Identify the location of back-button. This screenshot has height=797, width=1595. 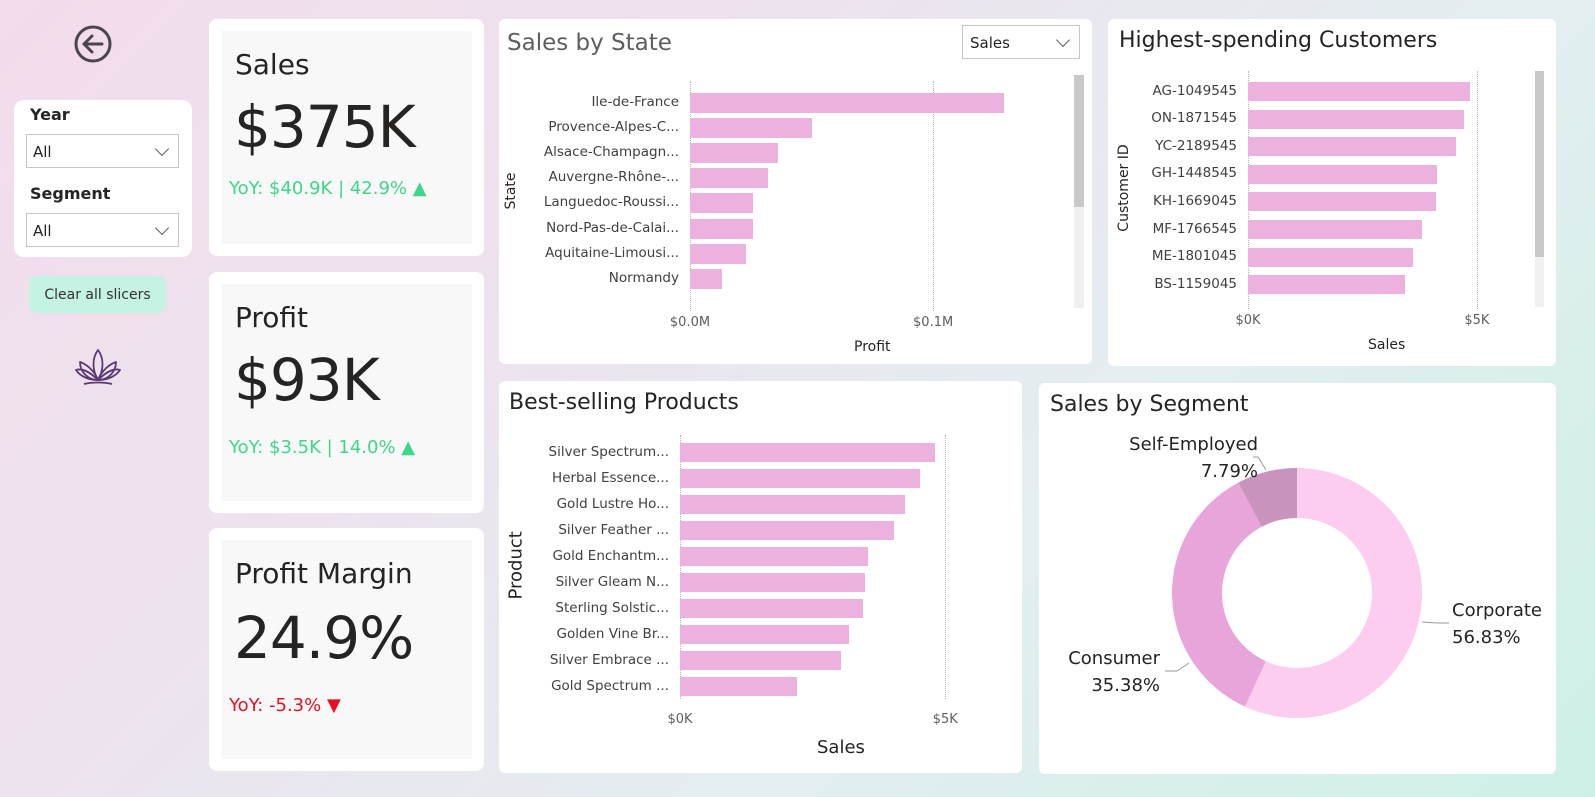
(93, 44).